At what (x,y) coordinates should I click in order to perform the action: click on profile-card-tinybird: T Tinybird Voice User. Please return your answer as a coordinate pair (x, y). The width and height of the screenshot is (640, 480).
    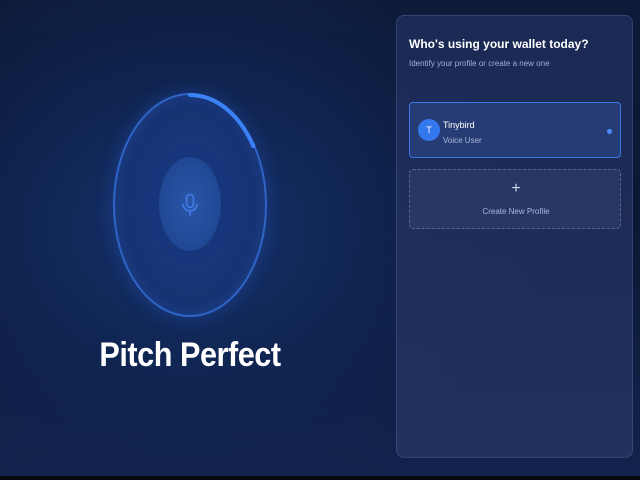
    Looking at the image, I should click on (515, 130).